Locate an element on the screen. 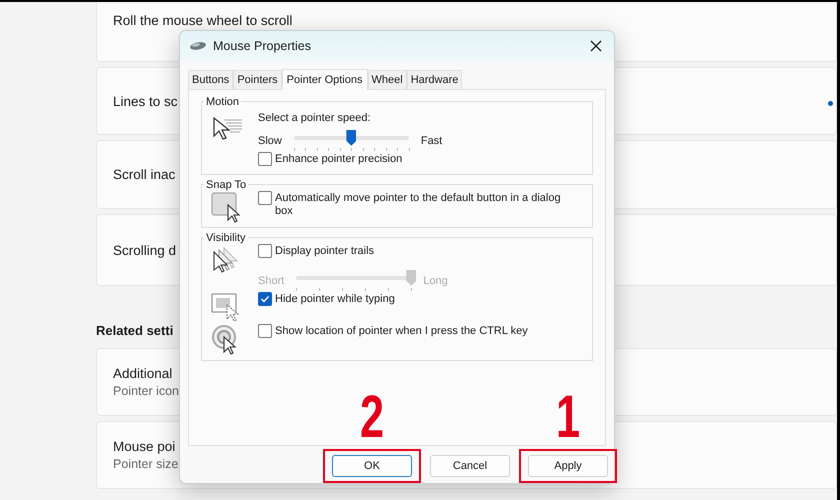  checkbox-label: Show location of pointer when I press the CTRL key is located at coordinates (401, 331).